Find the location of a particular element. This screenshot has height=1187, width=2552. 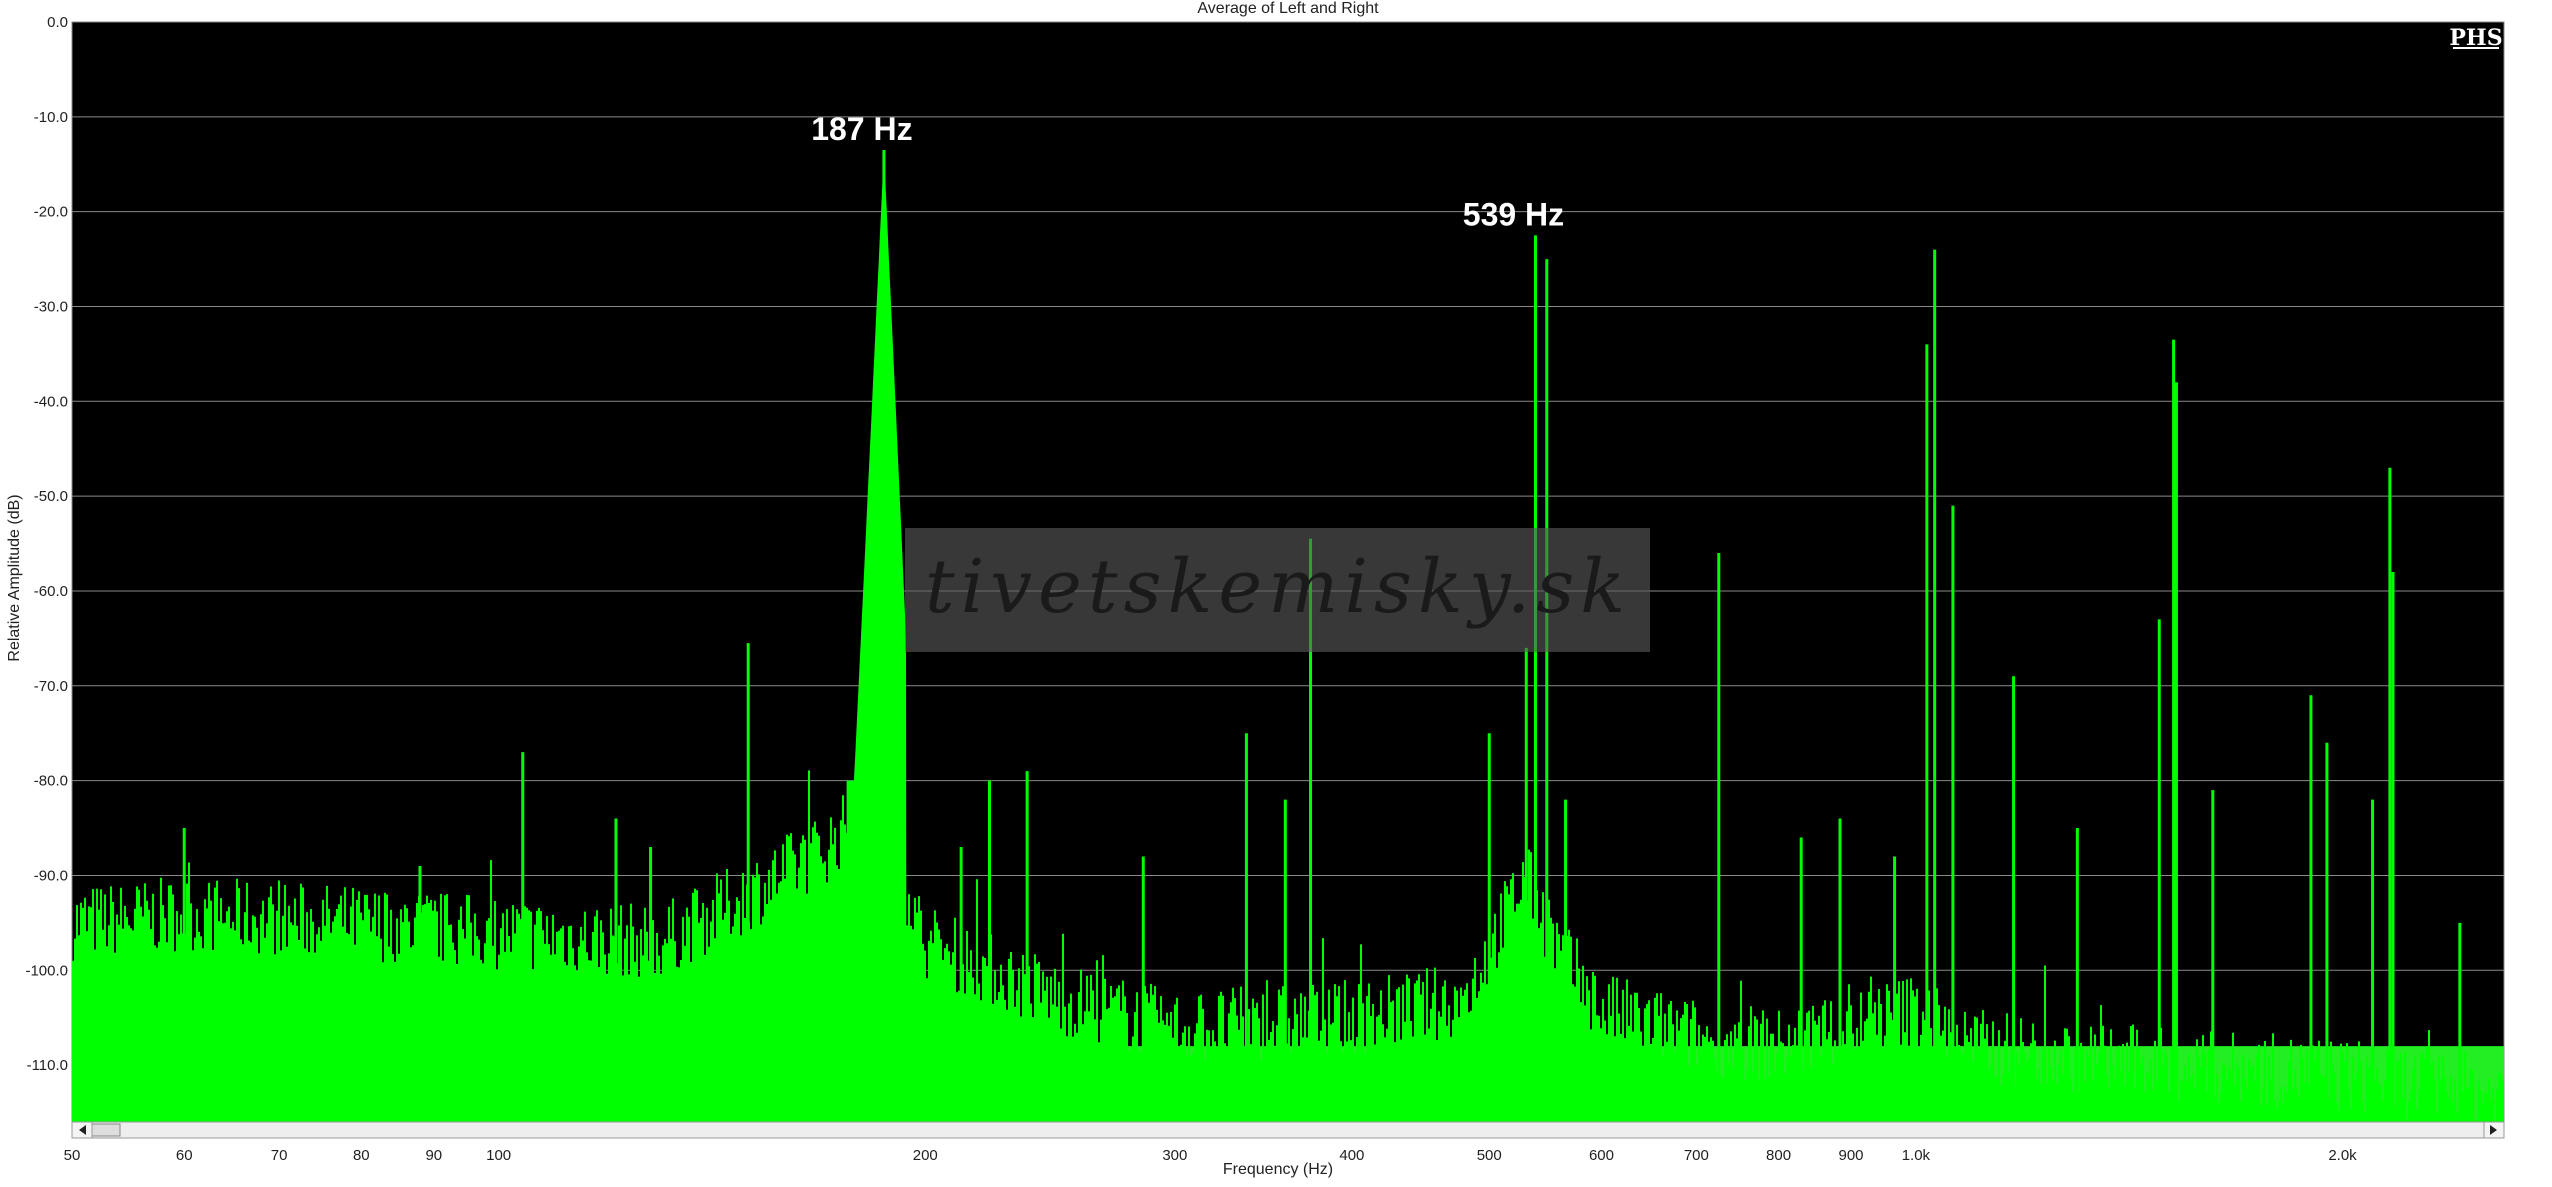

phs-logo: PHS is located at coordinates (2475, 38).